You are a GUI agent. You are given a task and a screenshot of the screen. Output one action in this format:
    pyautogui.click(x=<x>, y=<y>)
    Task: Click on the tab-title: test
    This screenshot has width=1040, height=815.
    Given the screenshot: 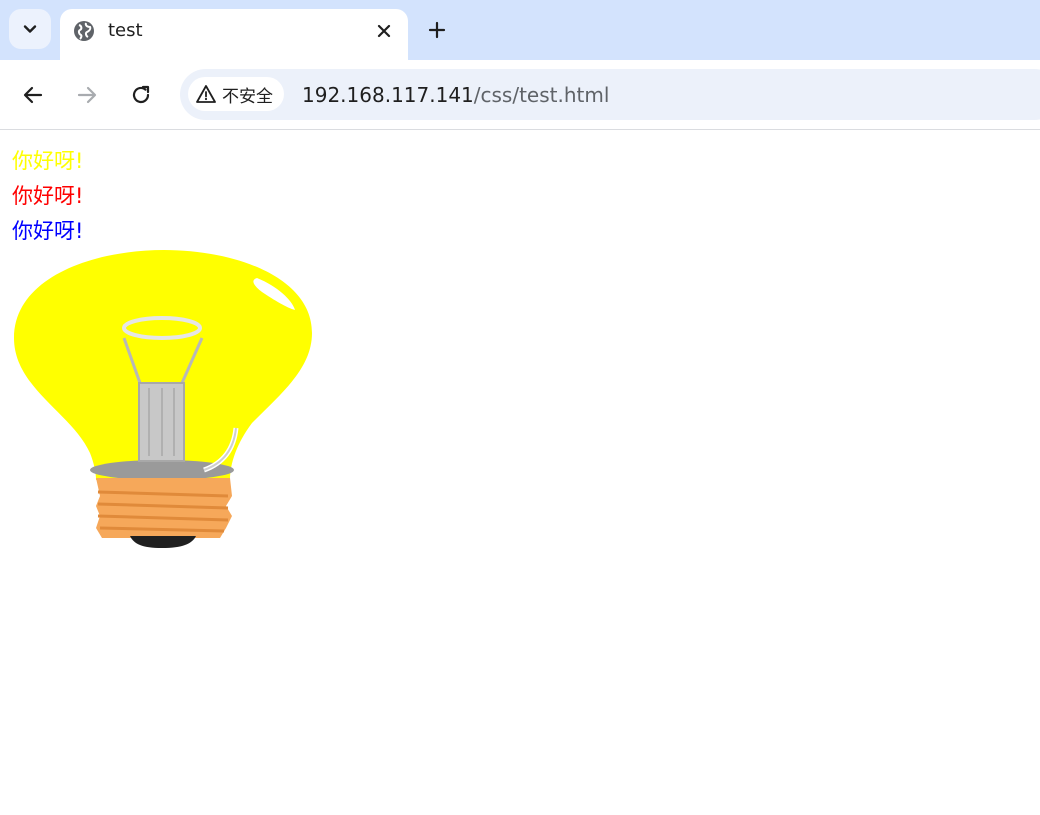 What is the action you would take?
    pyautogui.click(x=125, y=30)
    